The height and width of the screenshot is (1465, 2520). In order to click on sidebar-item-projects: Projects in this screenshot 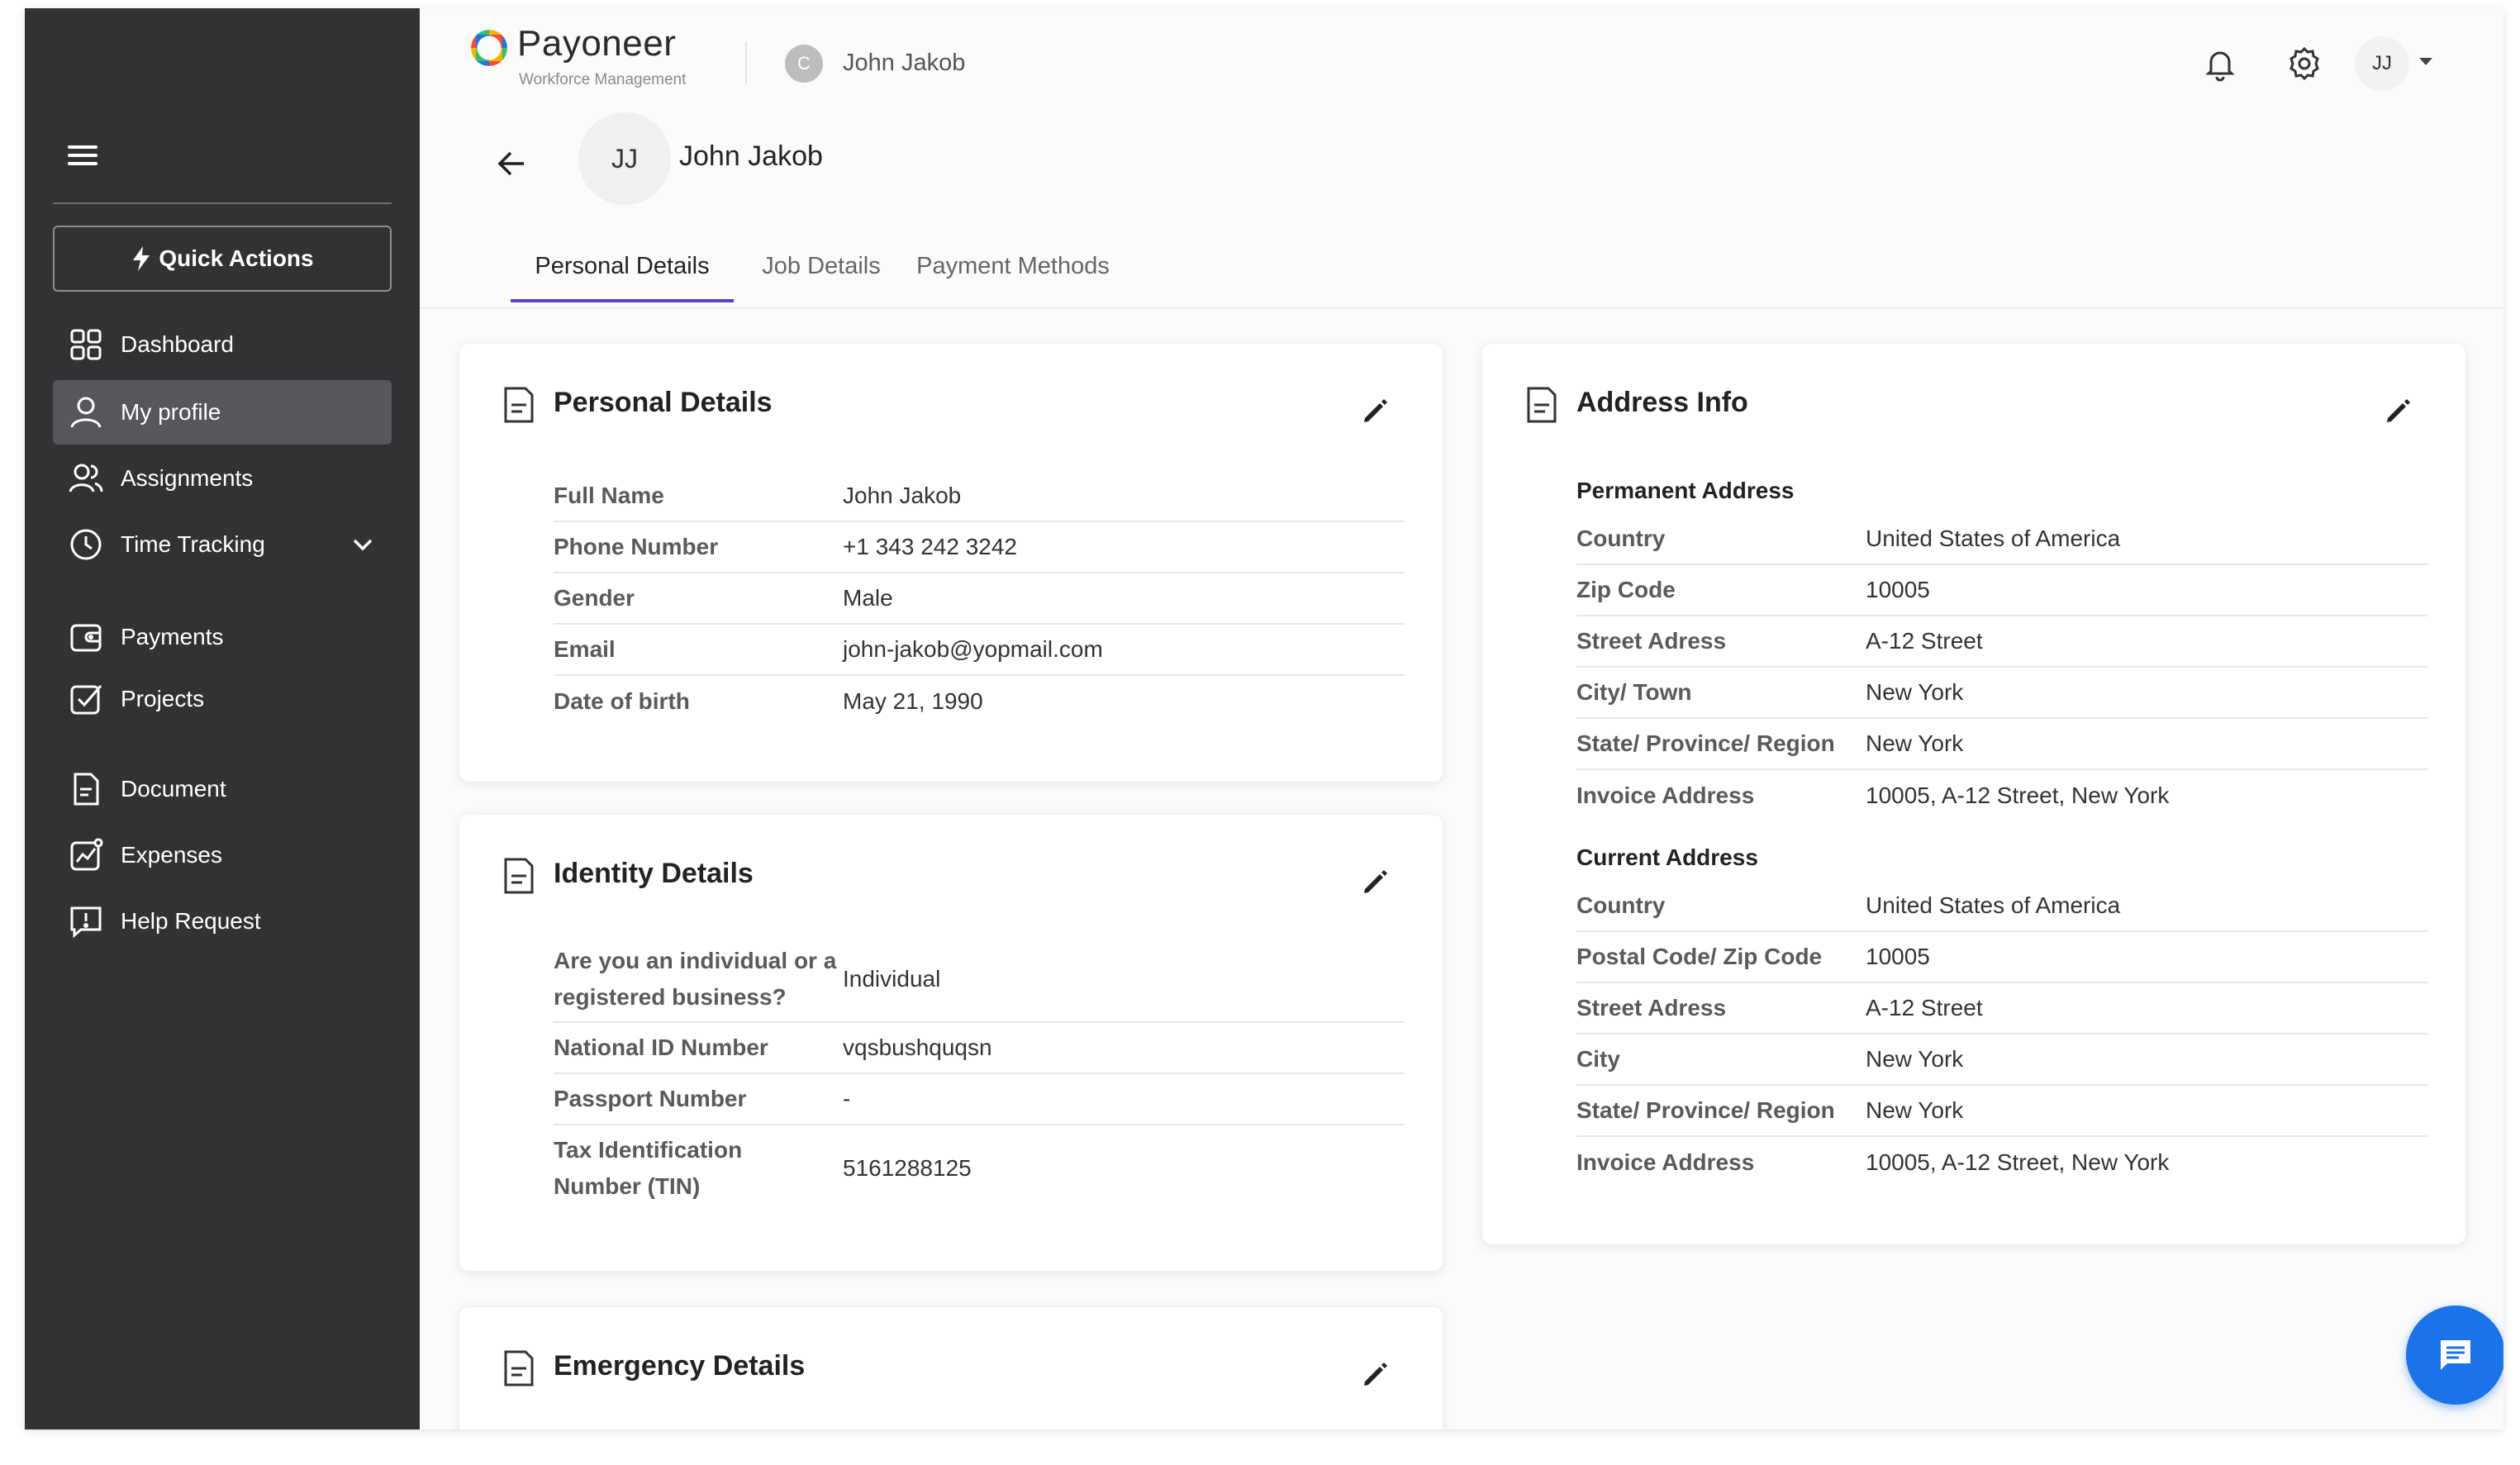, I will do `click(222, 699)`.